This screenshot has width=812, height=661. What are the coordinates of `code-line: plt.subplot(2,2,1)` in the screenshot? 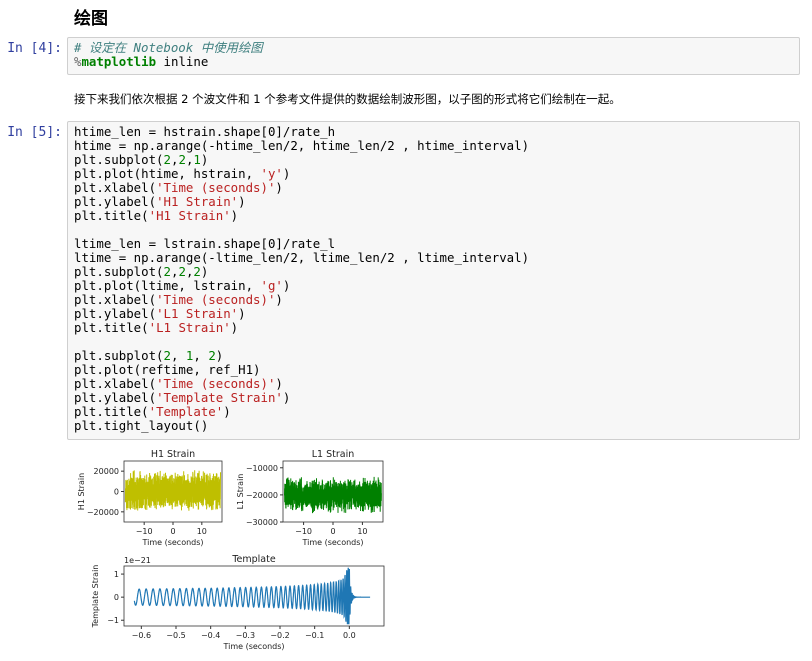 It's located at (433, 160).